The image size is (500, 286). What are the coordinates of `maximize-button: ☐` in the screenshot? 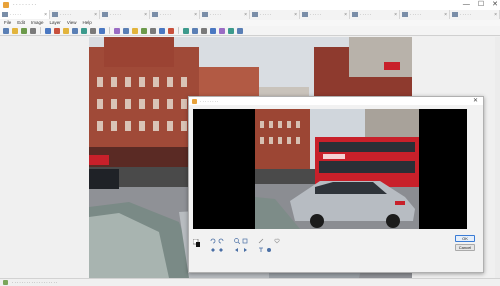 It's located at (481, 5).